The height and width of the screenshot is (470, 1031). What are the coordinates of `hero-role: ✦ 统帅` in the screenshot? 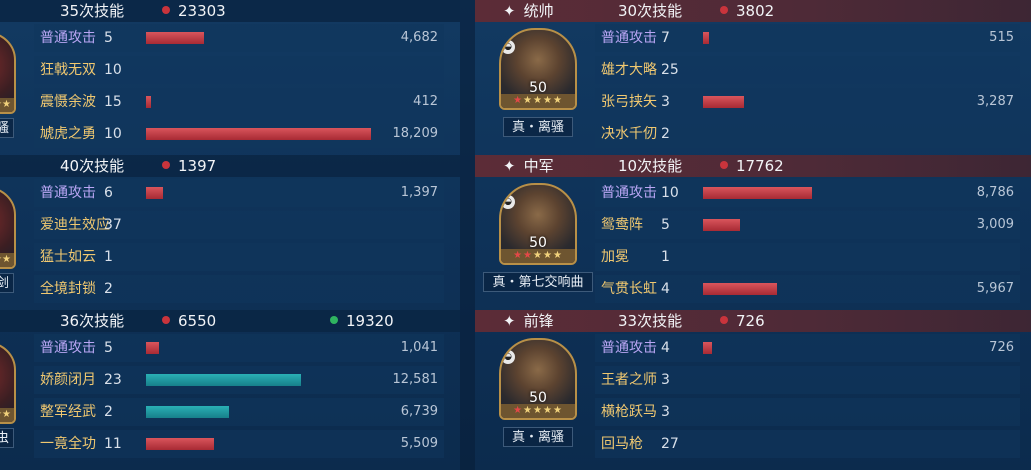 It's located at (528, 11).